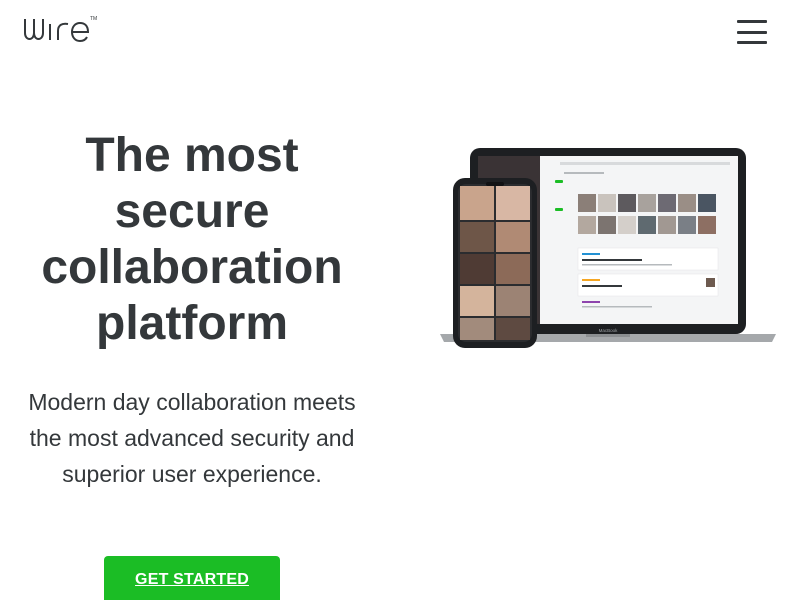  I want to click on hero-title-line: platform, so click(192, 323).